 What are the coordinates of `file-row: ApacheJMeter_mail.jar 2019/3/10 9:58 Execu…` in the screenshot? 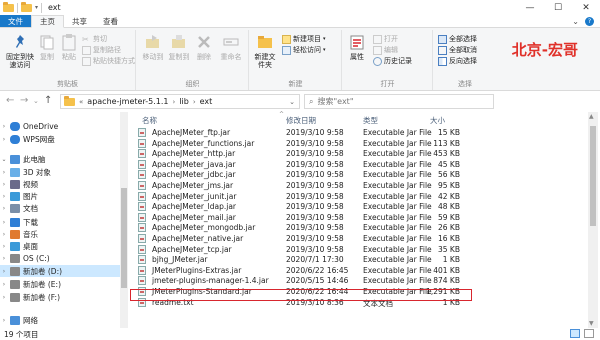 It's located at (306, 217).